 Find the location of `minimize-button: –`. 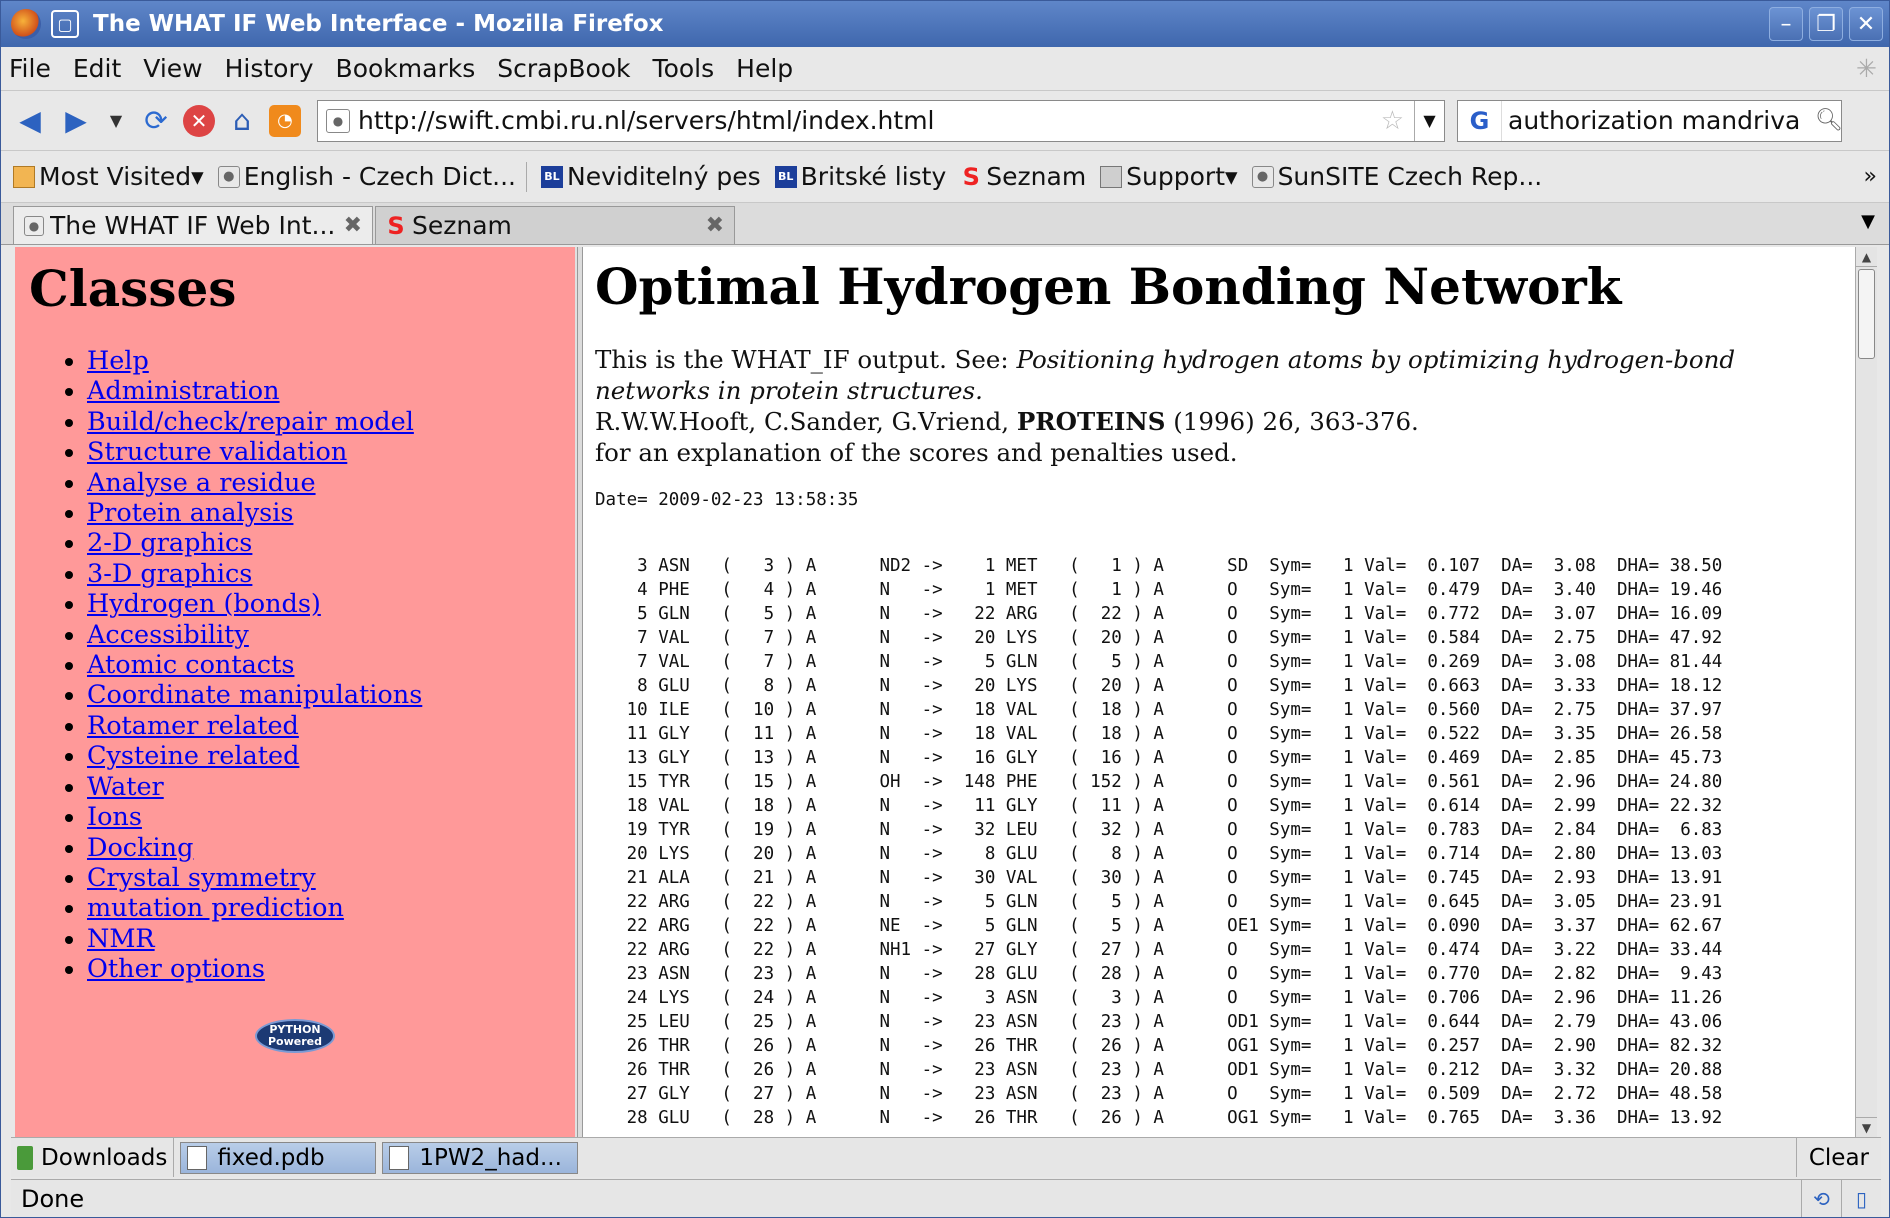

minimize-button: – is located at coordinates (1786, 24).